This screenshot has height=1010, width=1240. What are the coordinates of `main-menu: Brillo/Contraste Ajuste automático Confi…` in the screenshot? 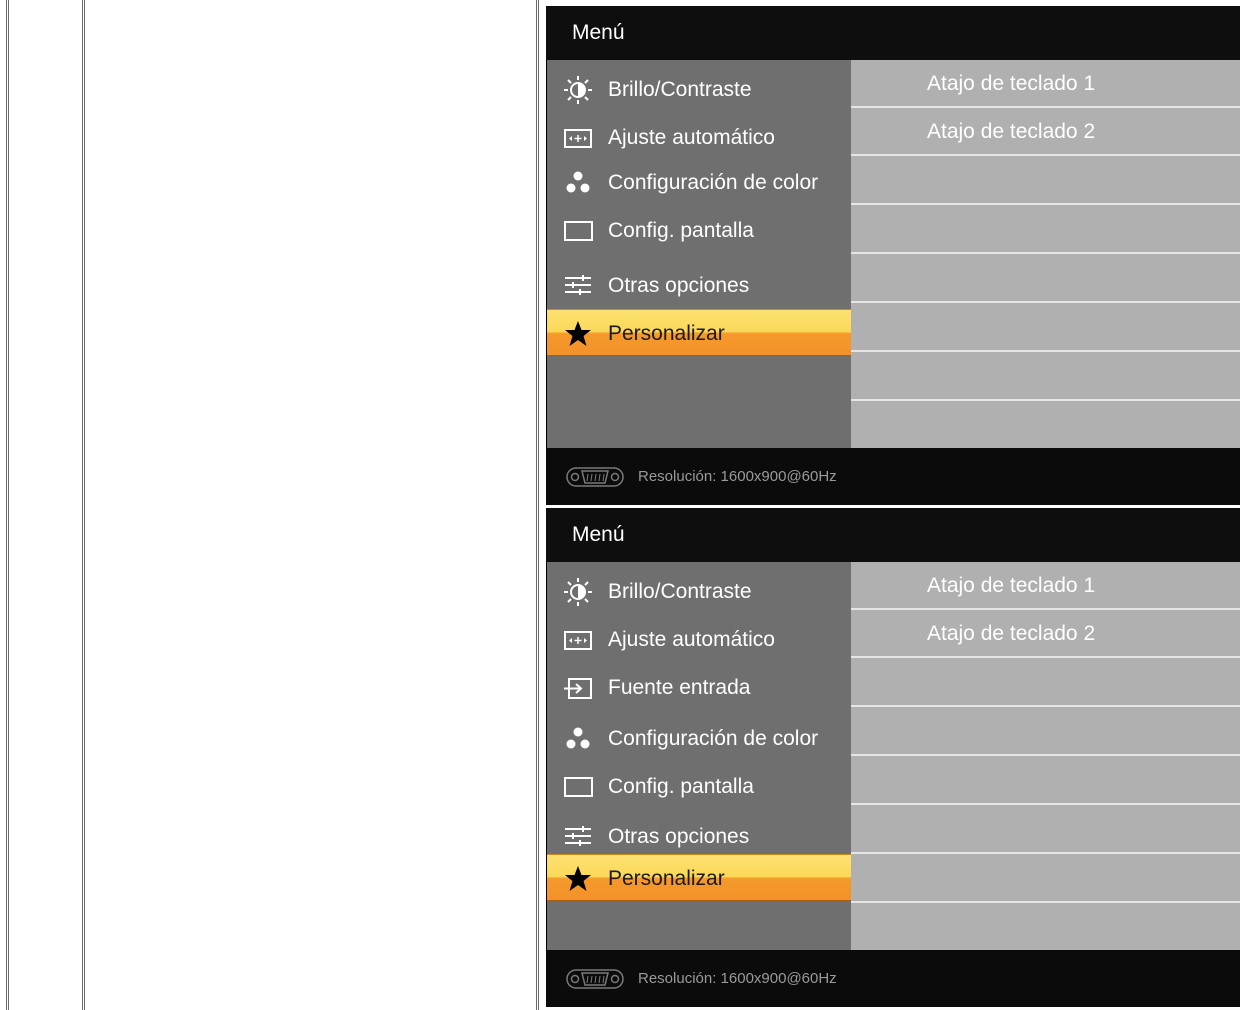 It's located at (699, 254).